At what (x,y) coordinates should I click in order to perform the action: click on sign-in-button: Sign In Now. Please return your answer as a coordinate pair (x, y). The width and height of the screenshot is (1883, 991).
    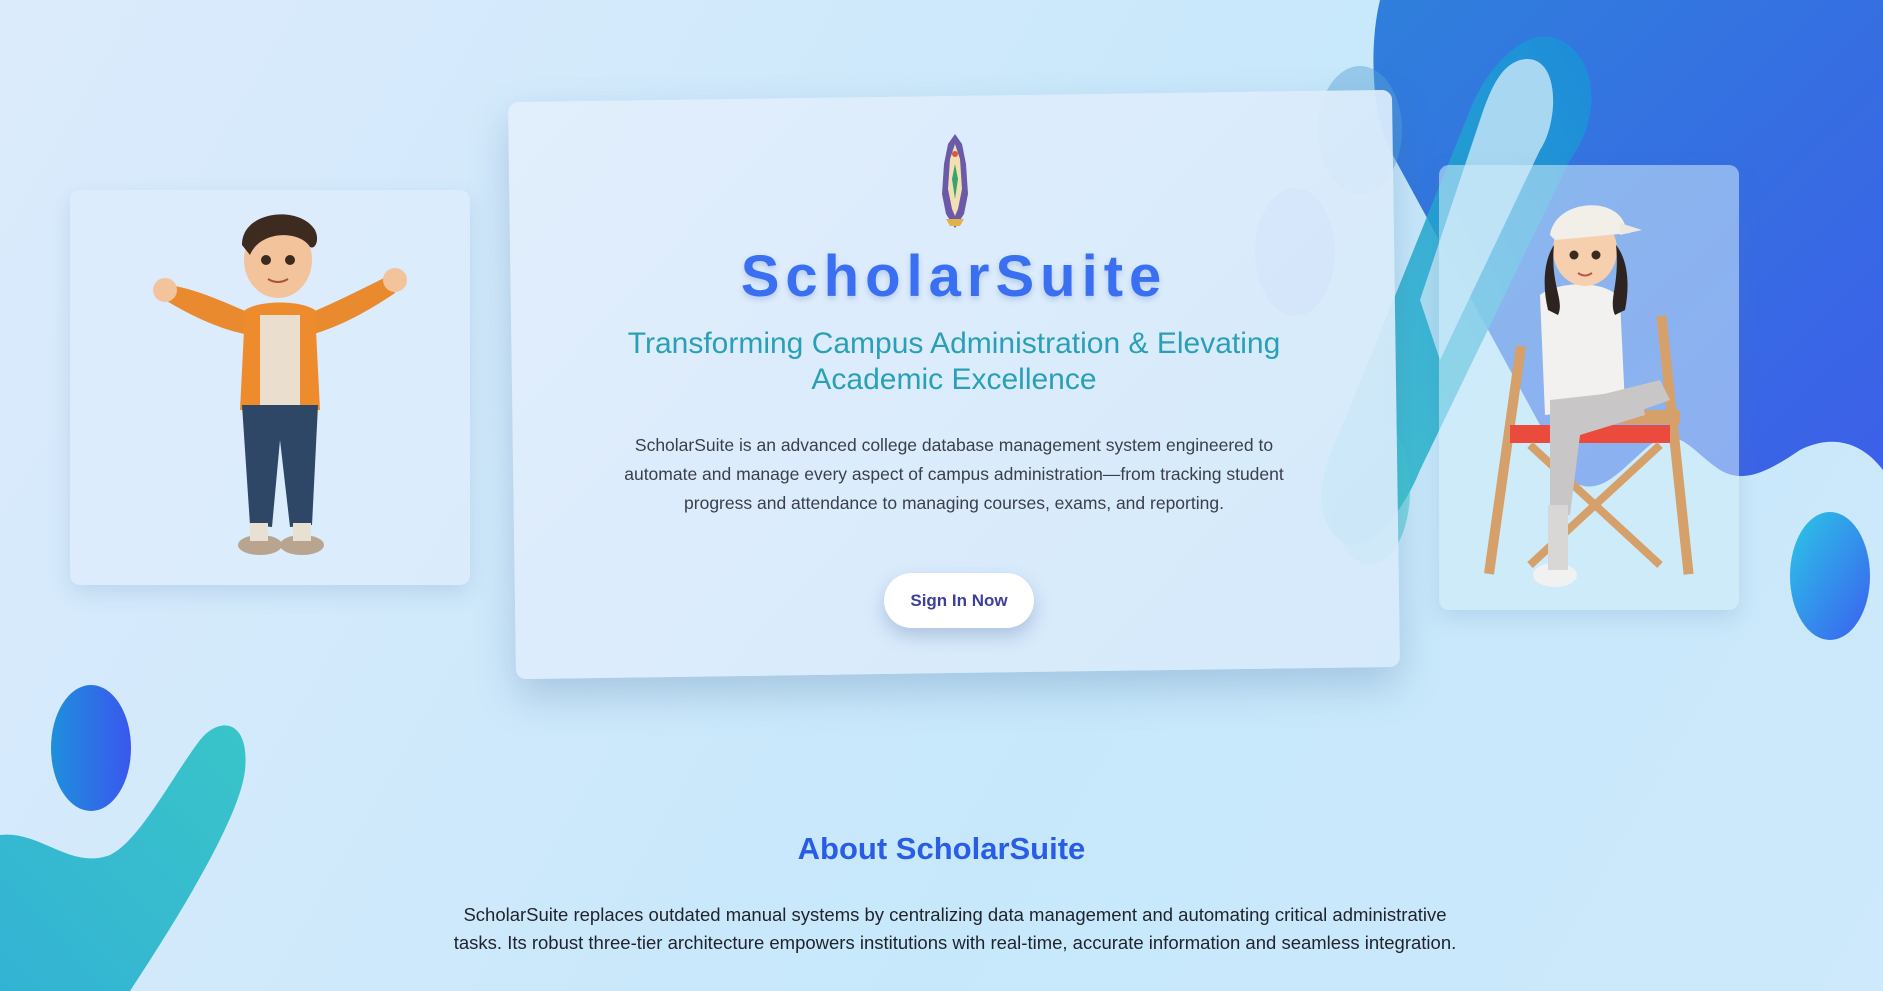
    Looking at the image, I should click on (959, 600).